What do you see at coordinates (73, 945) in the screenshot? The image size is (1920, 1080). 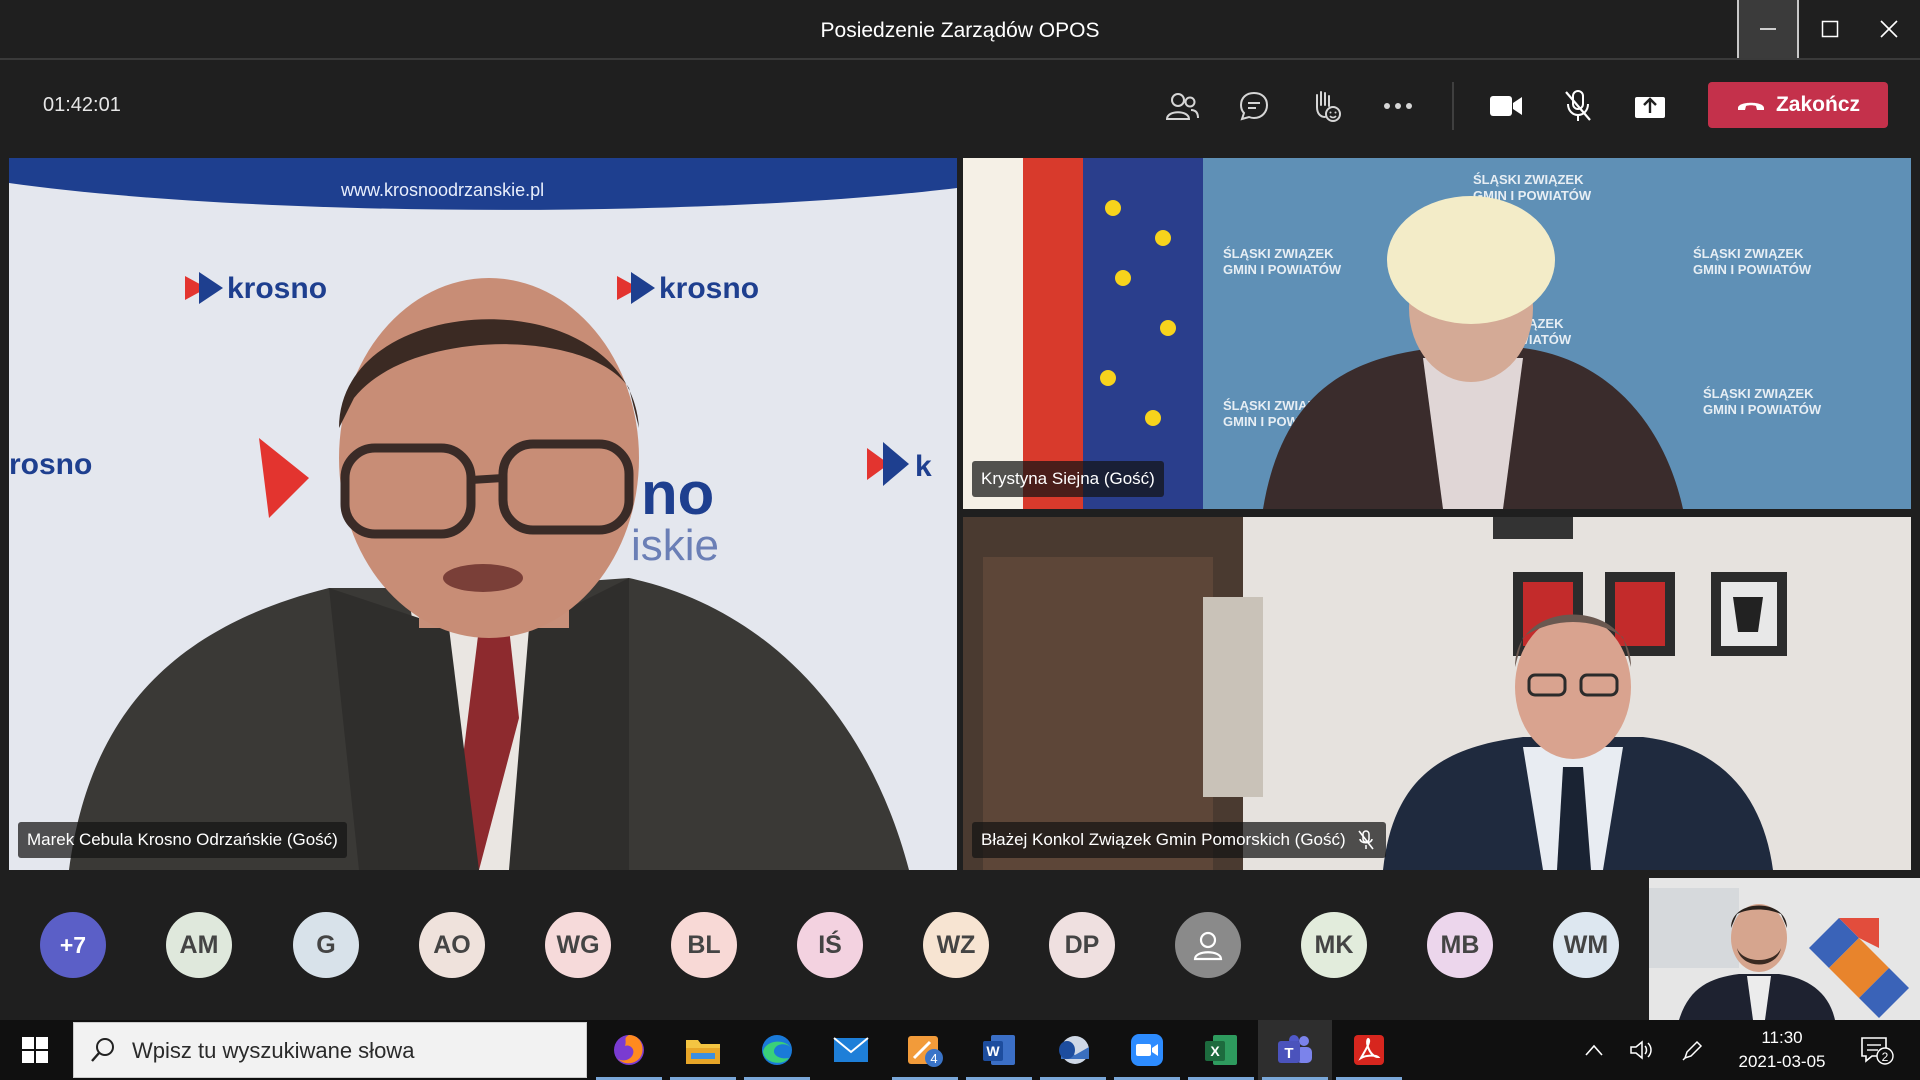 I see `more-participants-button: +7` at bounding box center [73, 945].